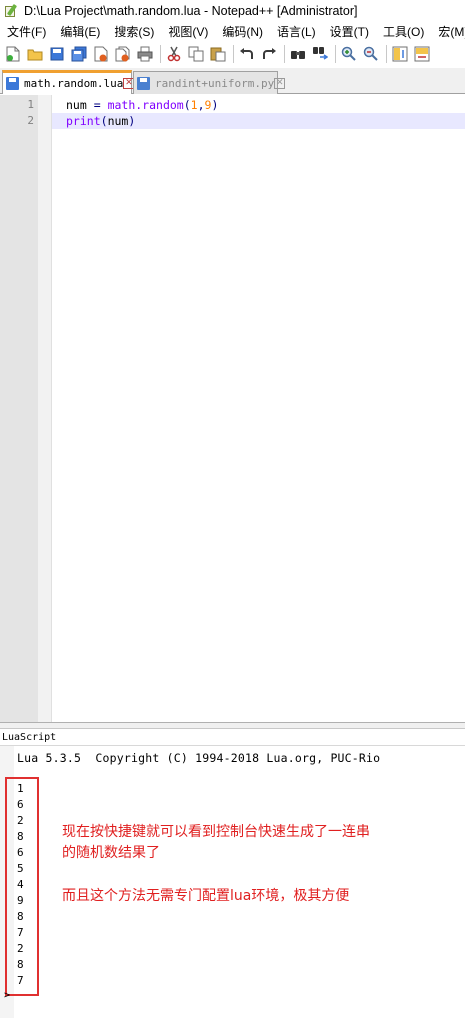  I want to click on tab-math-random-lua: math.random.lua ✕, so click(68, 82).